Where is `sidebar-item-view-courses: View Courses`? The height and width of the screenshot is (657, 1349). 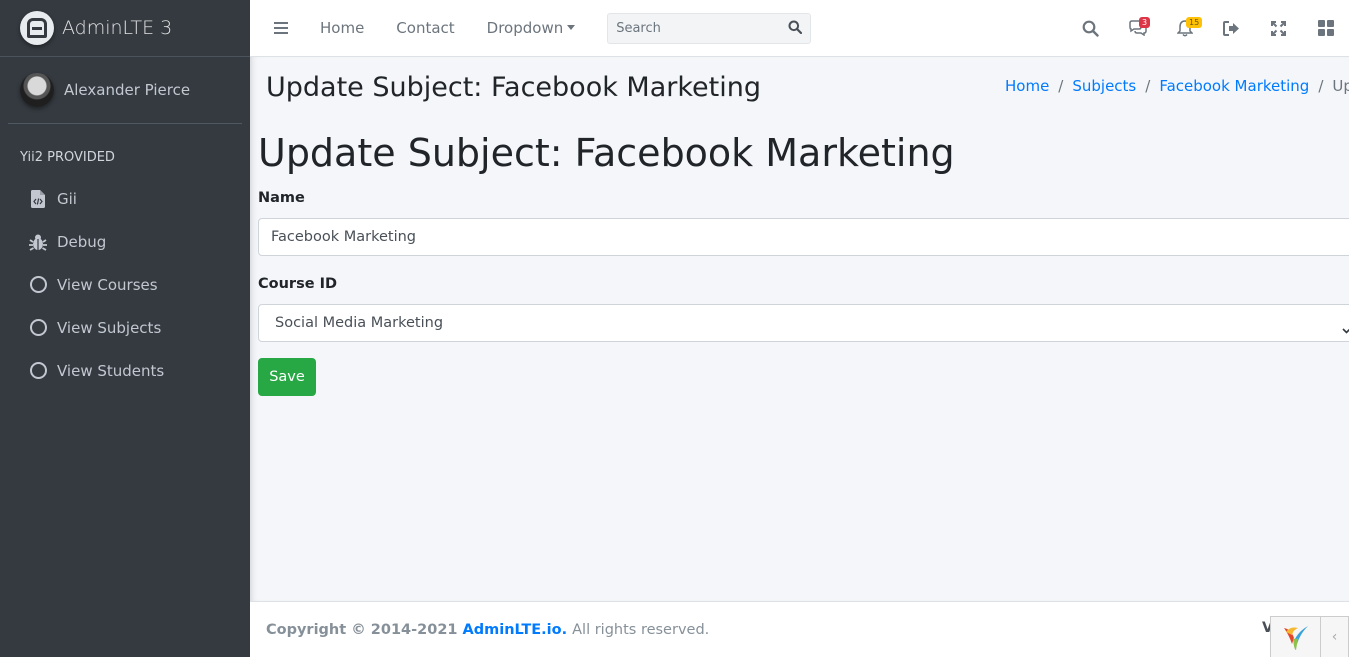 sidebar-item-view-courses: View Courses is located at coordinates (125, 284).